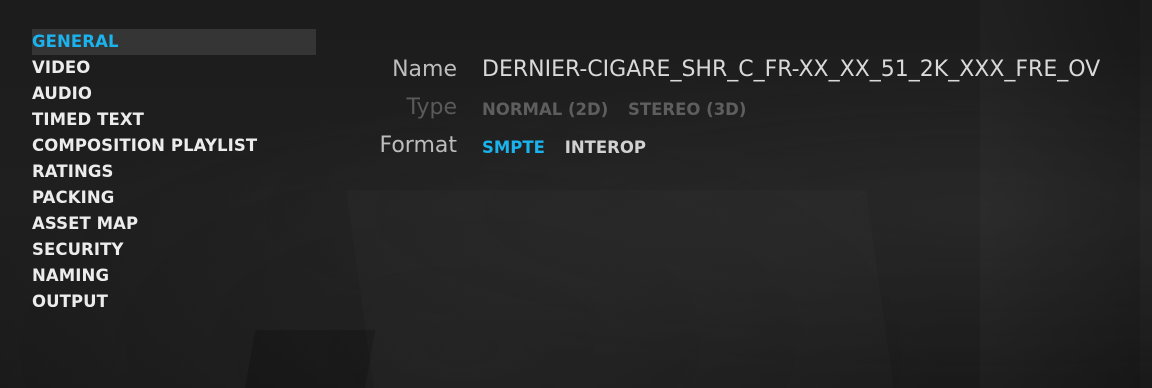  Describe the element at coordinates (174, 198) in the screenshot. I see `sidebar-item-packing: PACKING` at that location.